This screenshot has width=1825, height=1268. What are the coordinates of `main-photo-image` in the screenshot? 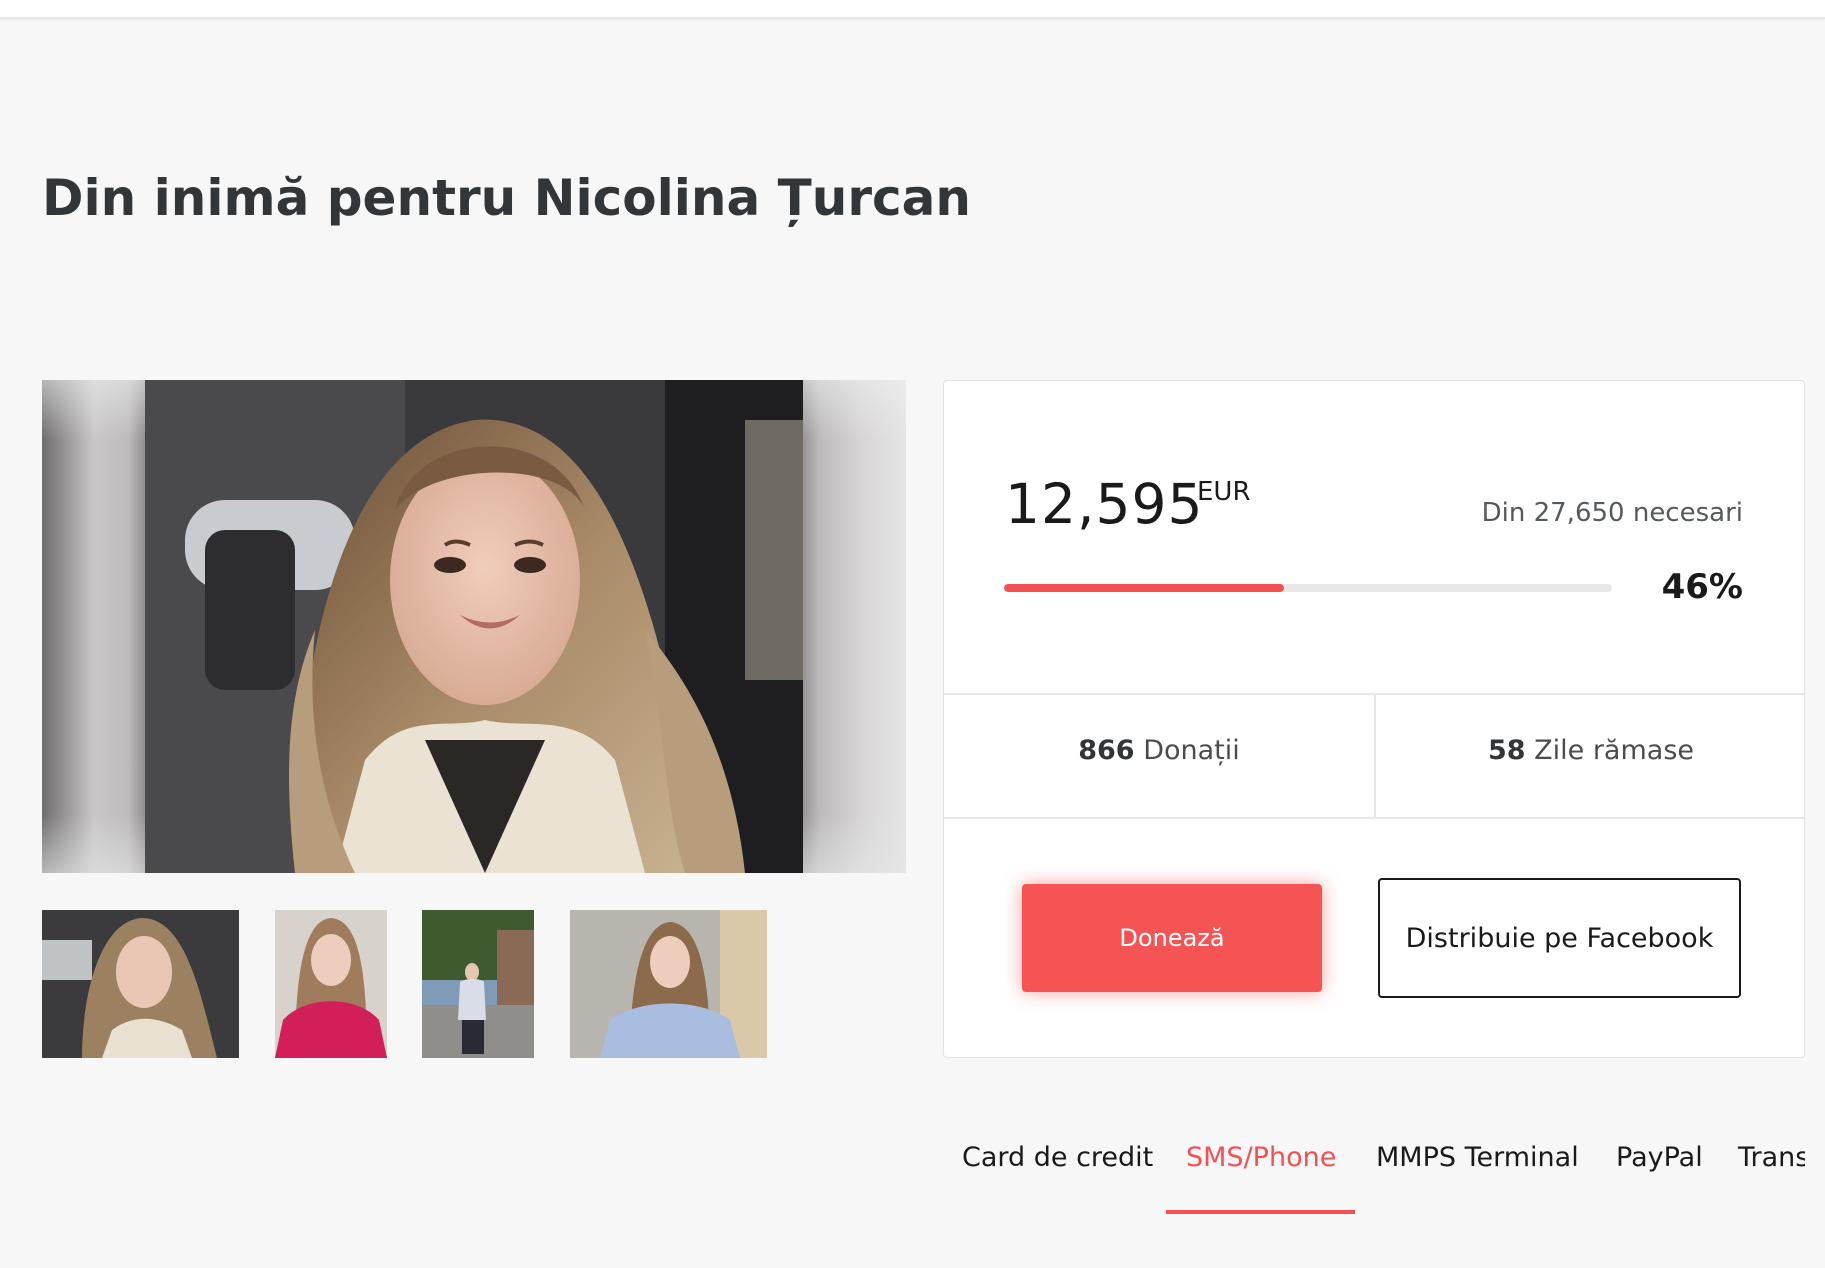 It's located at (474, 626).